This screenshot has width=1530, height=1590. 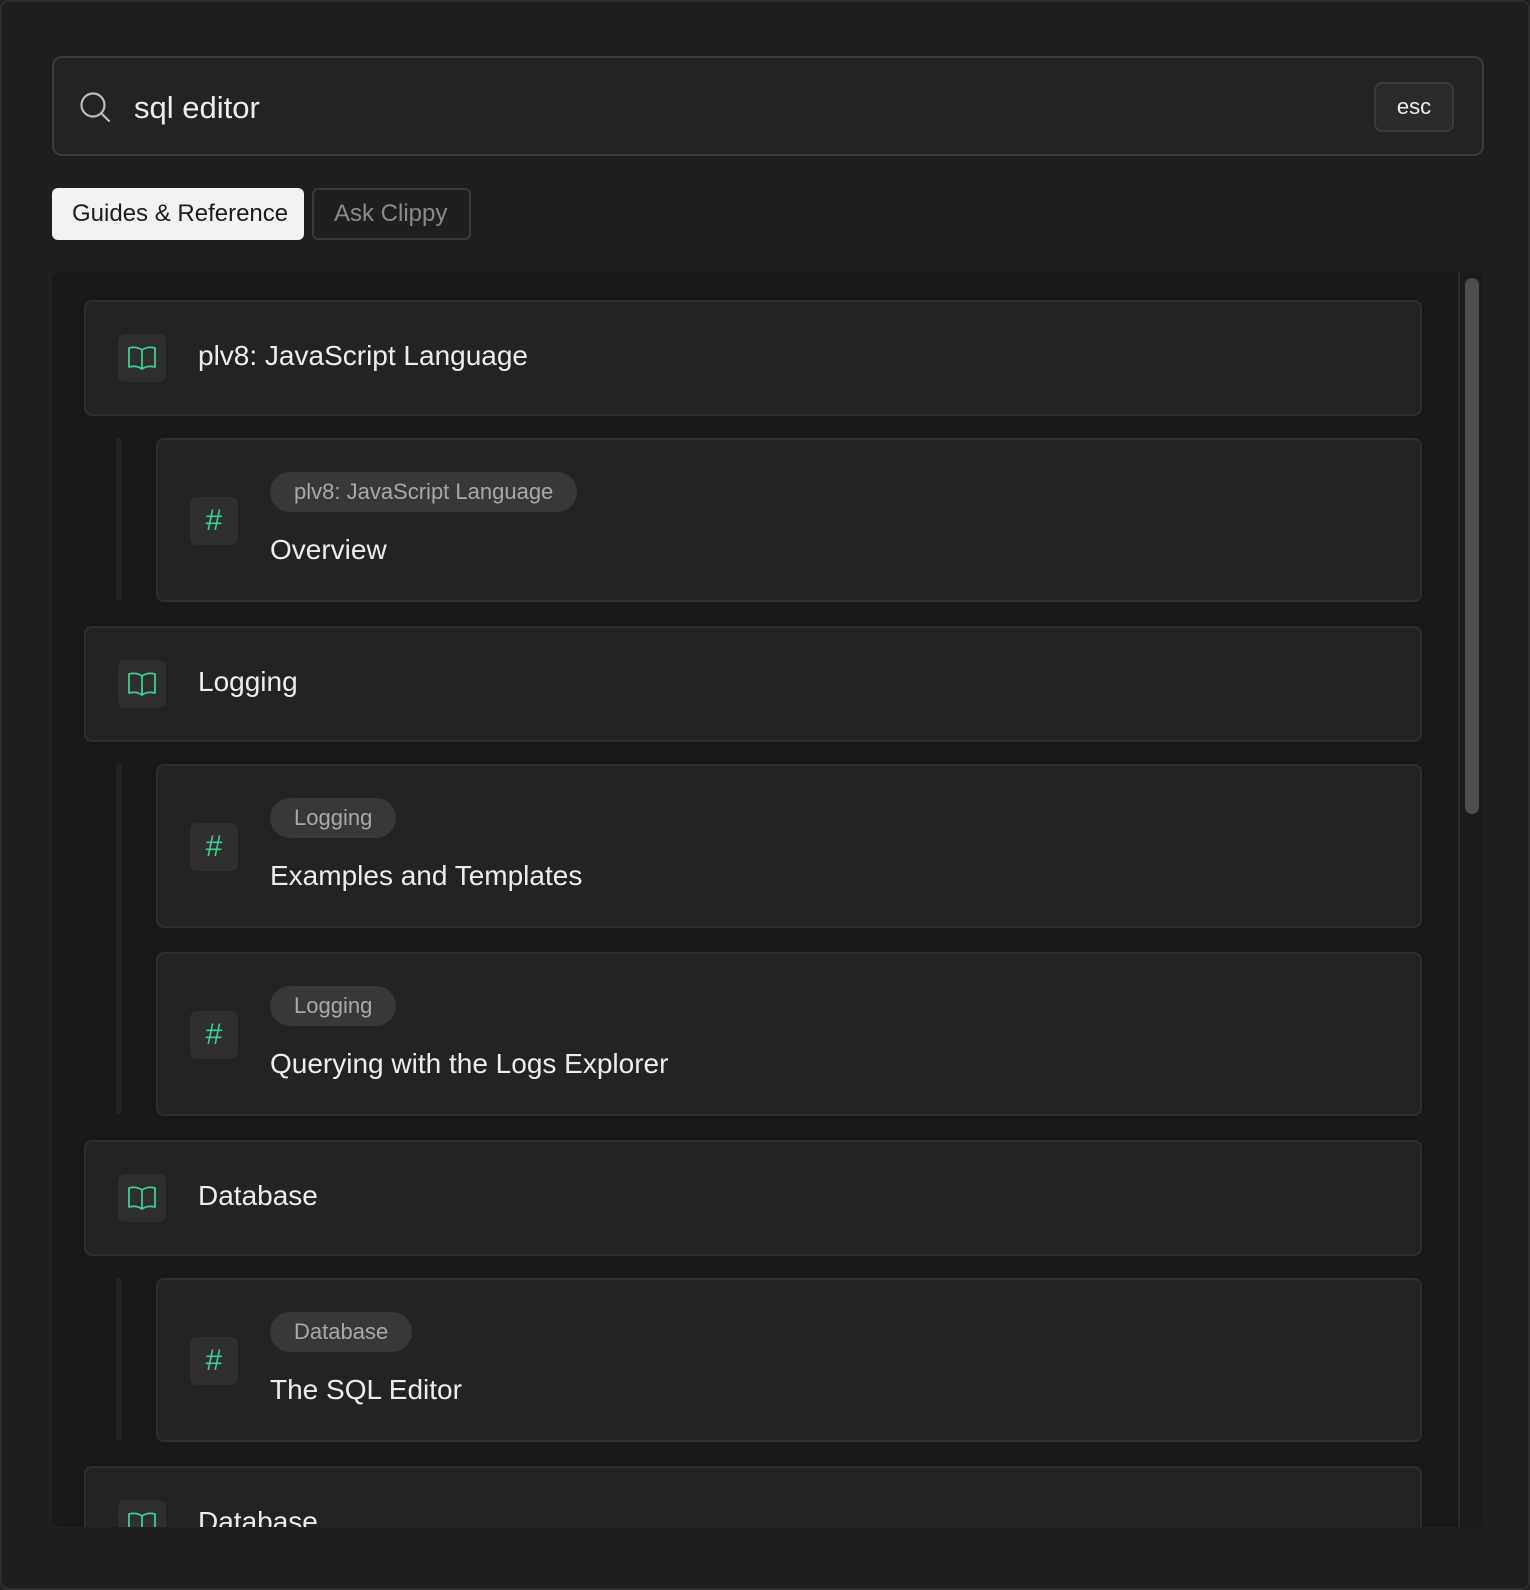 I want to click on search-icon, so click(x=95, y=107).